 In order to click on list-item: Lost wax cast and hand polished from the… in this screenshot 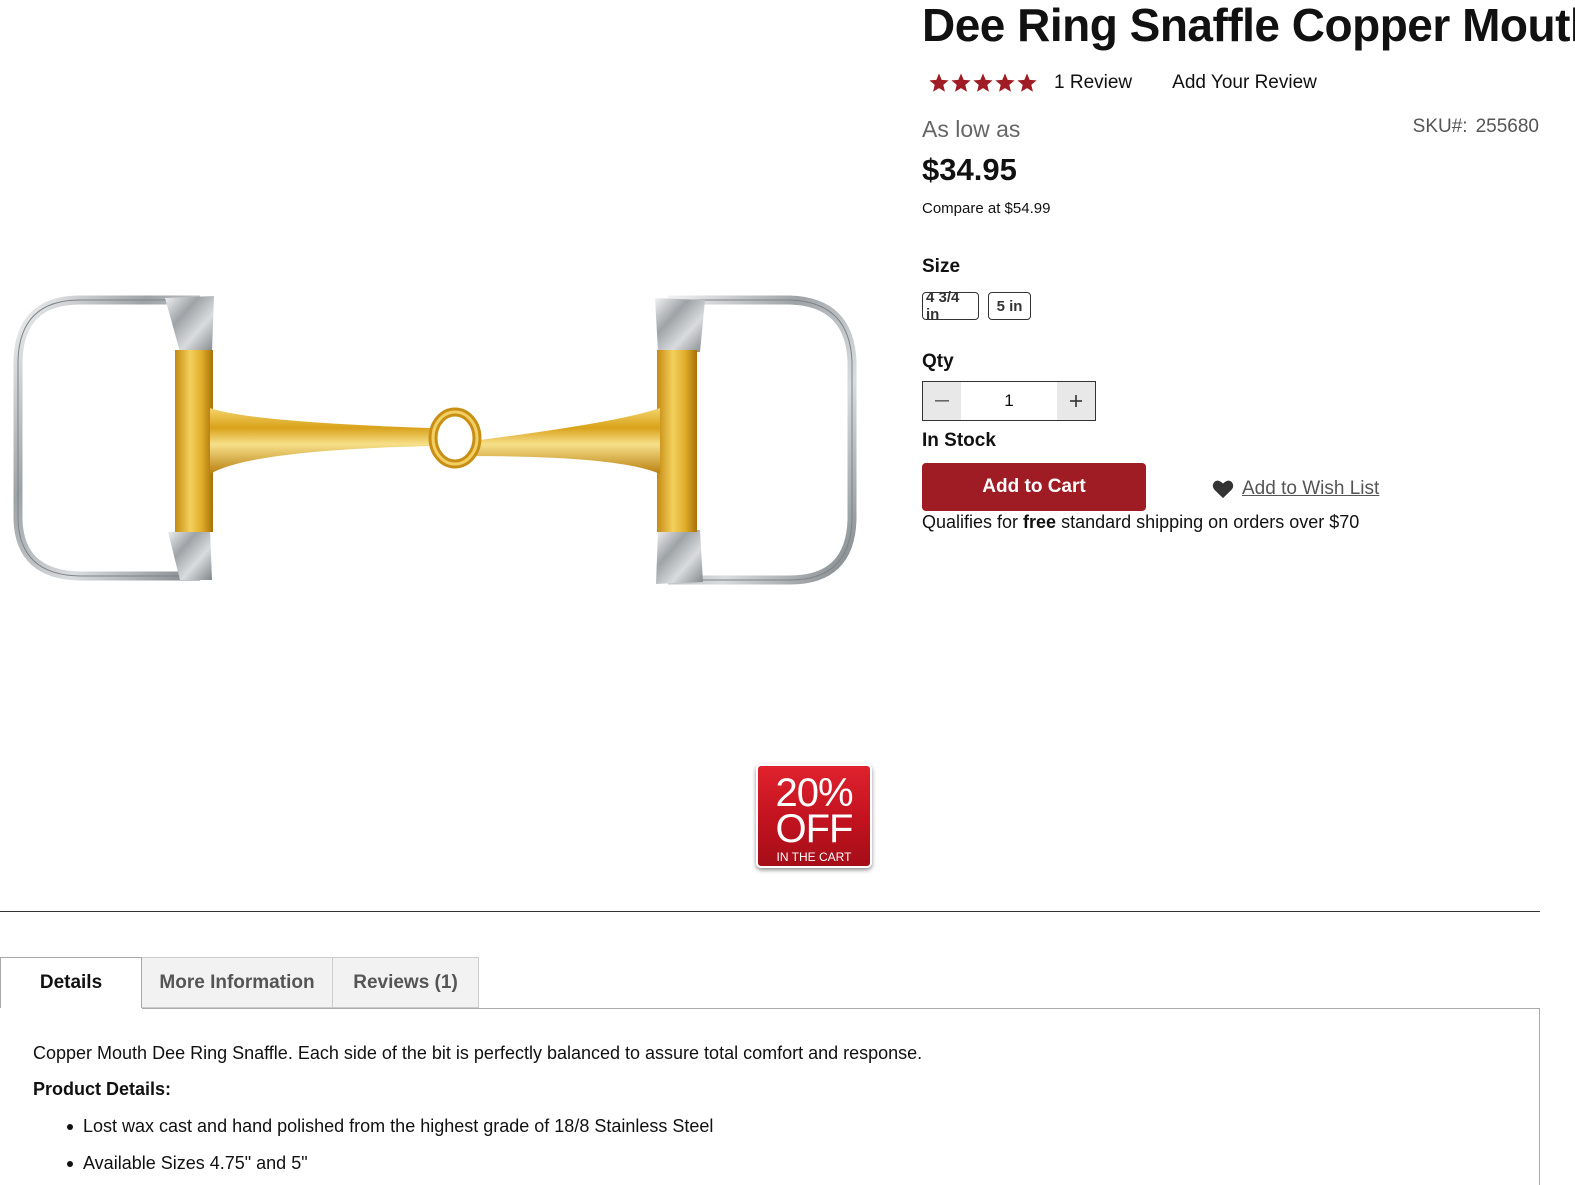, I will do `click(373, 1129)`.